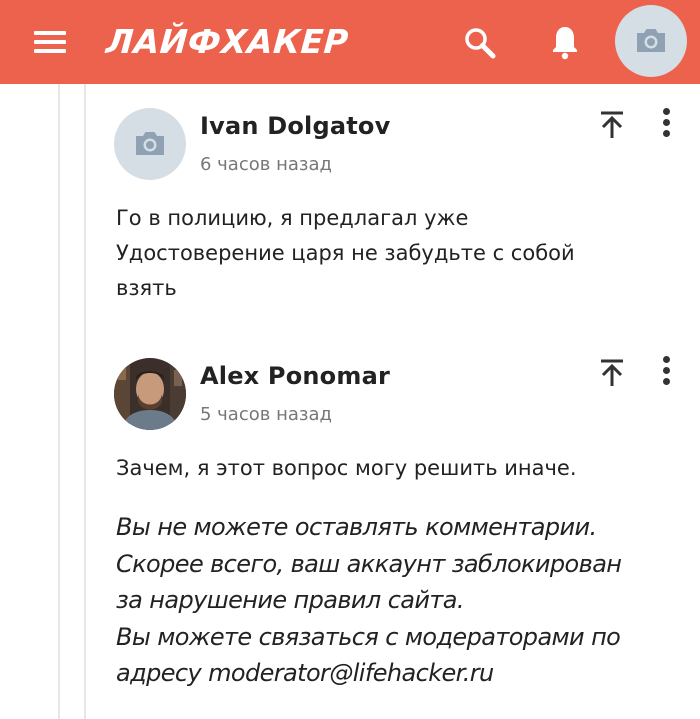 The image size is (700, 719). What do you see at coordinates (266, 414) in the screenshot?
I see `comment-time: 5 часов назад` at bounding box center [266, 414].